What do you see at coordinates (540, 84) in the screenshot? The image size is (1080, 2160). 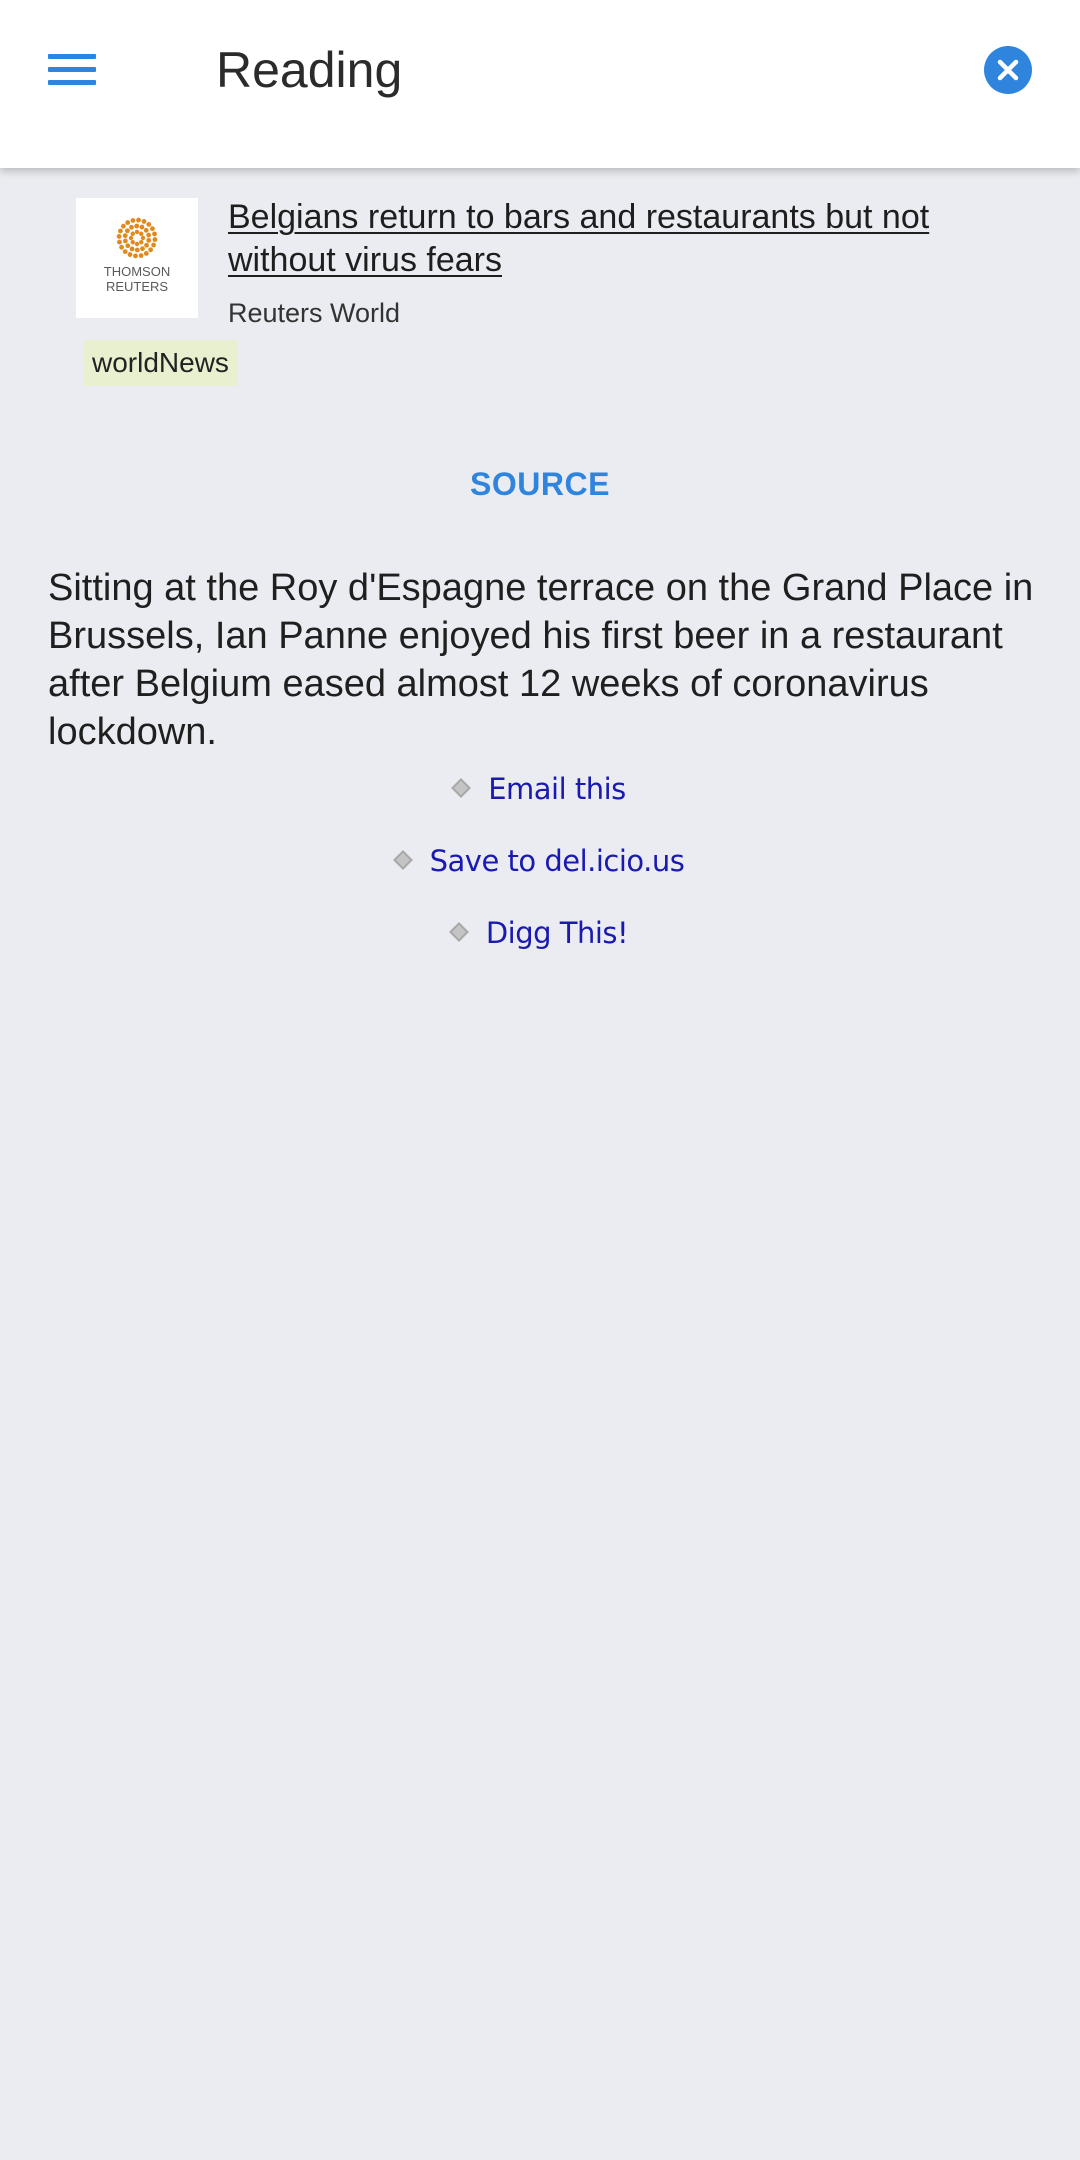 I see `app-bar: Reading` at bounding box center [540, 84].